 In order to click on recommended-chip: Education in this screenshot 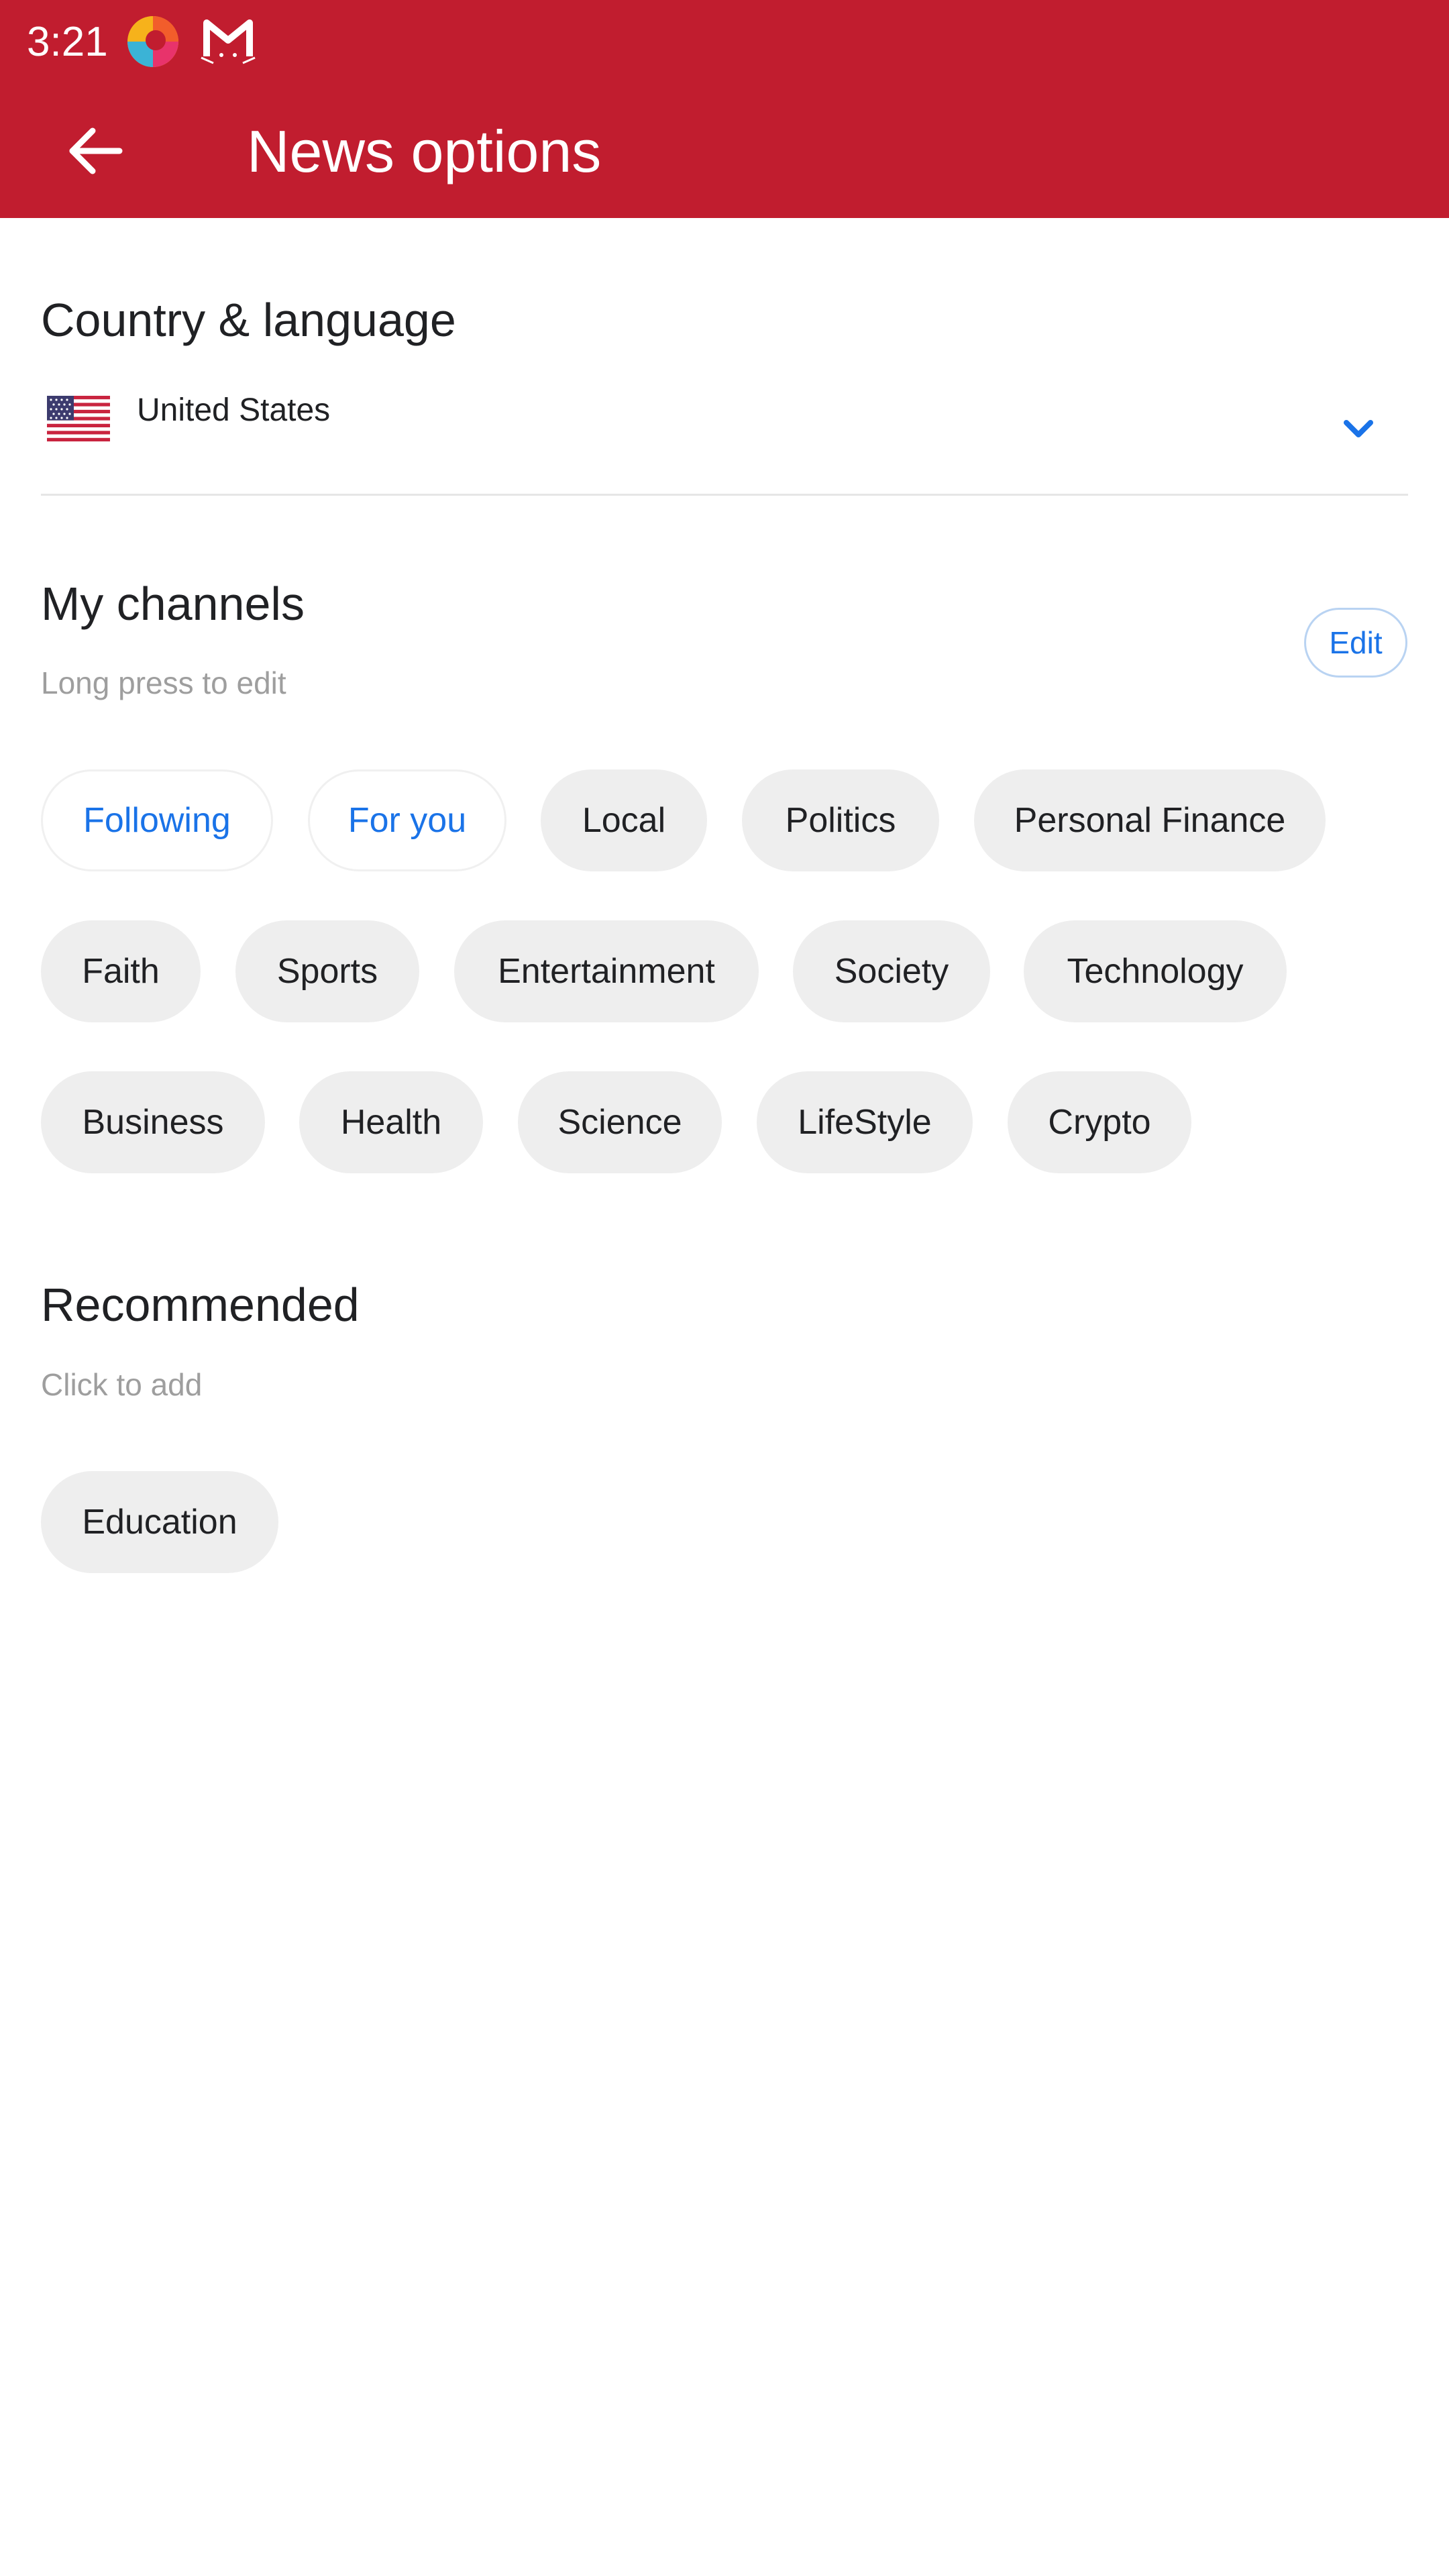, I will do `click(159, 1522)`.